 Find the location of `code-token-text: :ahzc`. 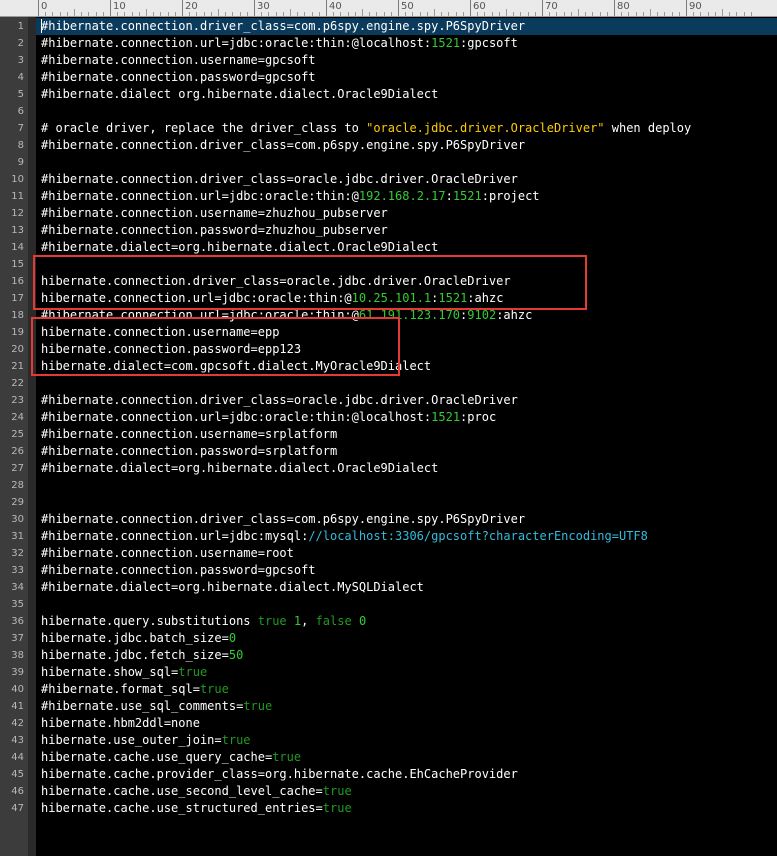

code-token-text: :ahzc is located at coordinates (514, 315).